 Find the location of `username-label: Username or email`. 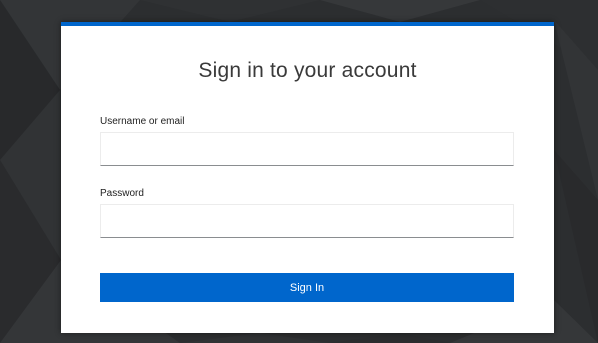

username-label: Username or email is located at coordinates (142, 121).